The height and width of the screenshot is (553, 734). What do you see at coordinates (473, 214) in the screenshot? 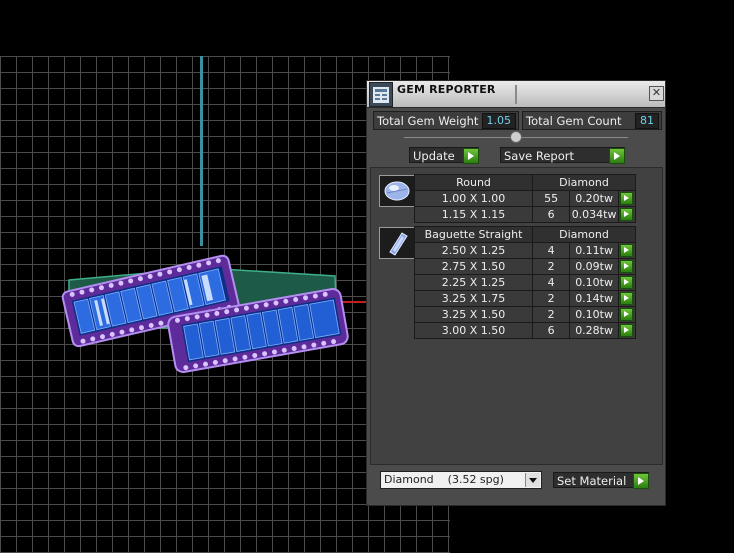
I see `gem-size: 1.15 X 1.15` at bounding box center [473, 214].